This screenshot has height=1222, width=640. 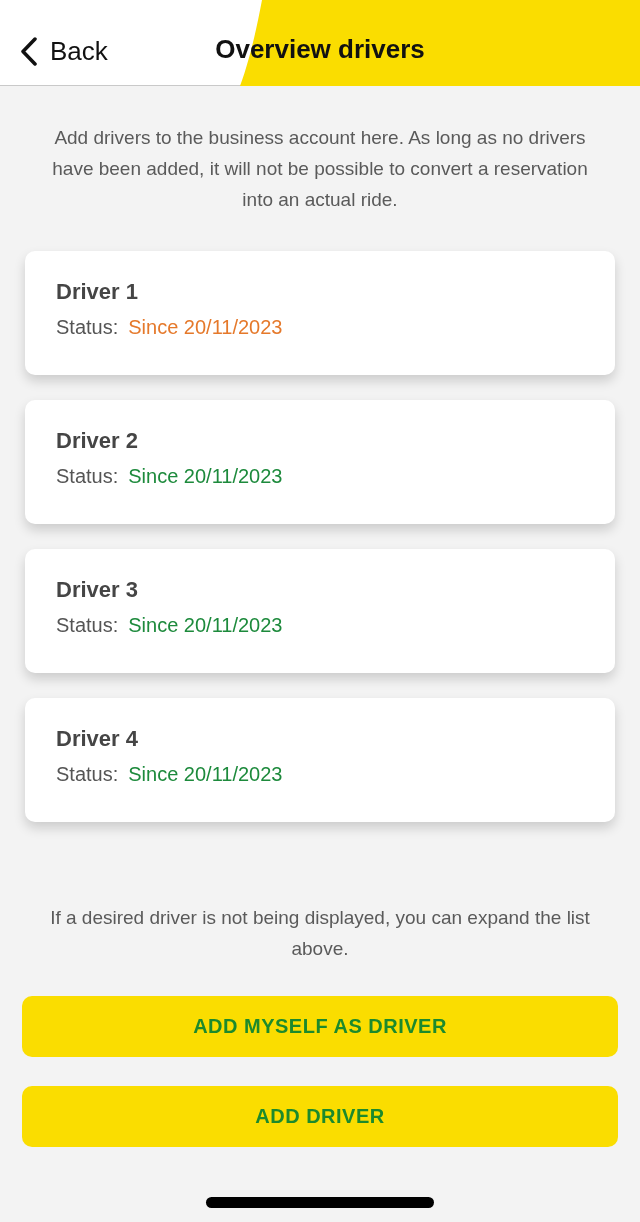 I want to click on driver-name: Driver 3, so click(x=97, y=590).